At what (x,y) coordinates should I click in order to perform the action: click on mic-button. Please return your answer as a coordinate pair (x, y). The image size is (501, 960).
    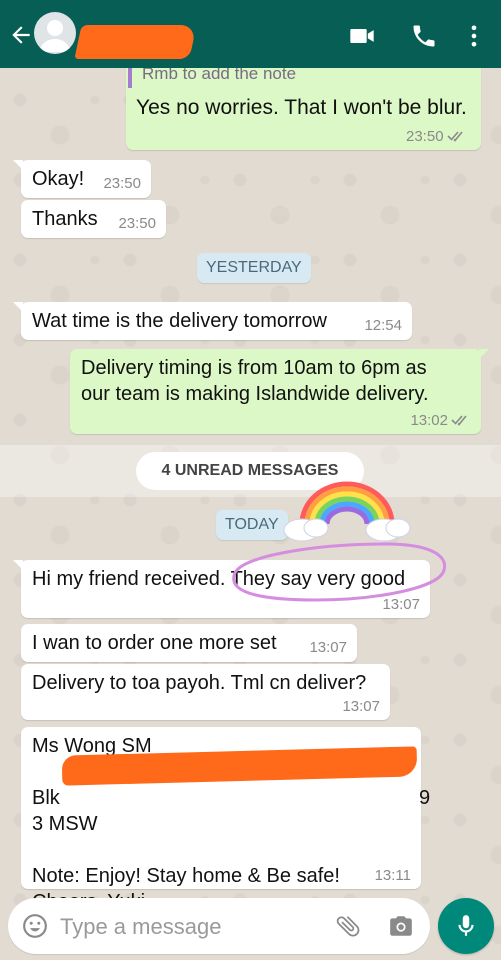
    Looking at the image, I should click on (466, 926).